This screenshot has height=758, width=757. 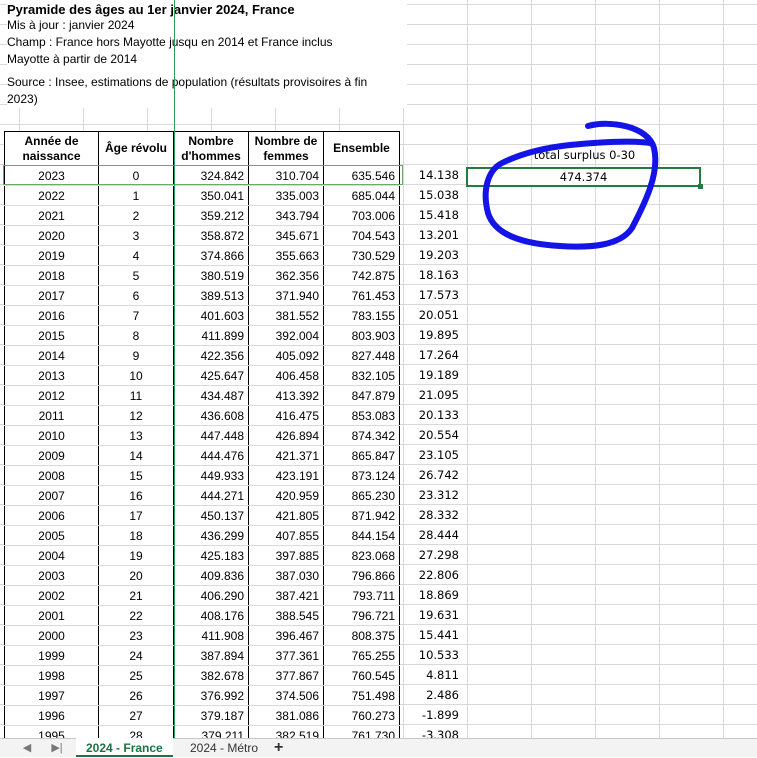 What do you see at coordinates (51, 275) in the screenshot?
I see `birth-year-cell: 2018` at bounding box center [51, 275].